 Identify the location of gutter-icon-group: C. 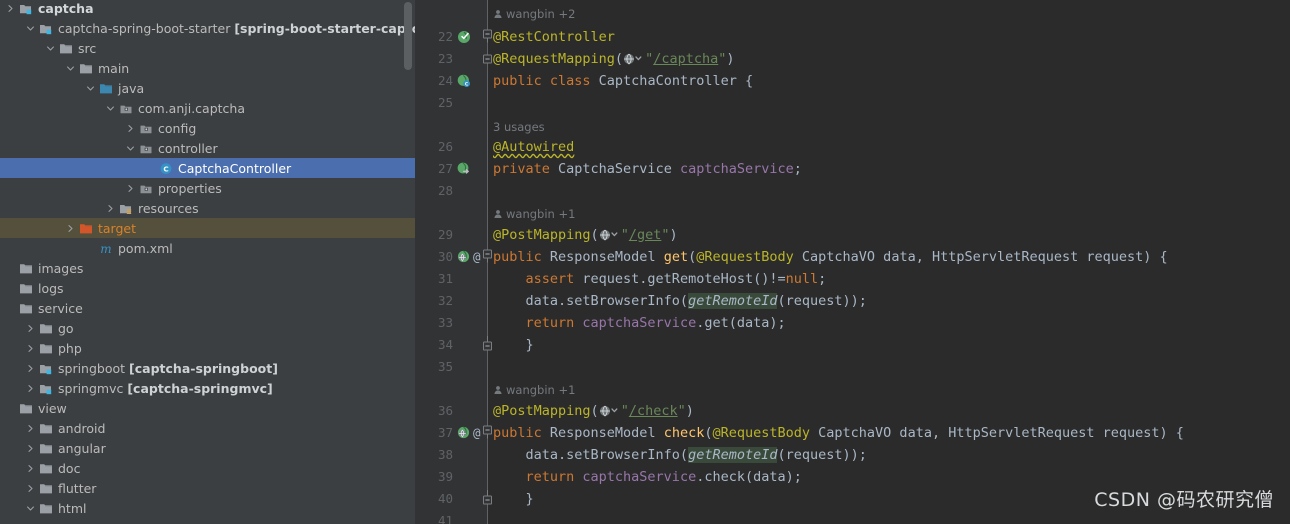
(464, 81).